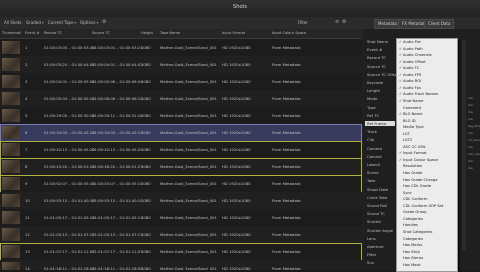 The height and width of the screenshot is (272, 480). What do you see at coordinates (373, 115) in the screenshot?
I see `property-item: Ref TC` at bounding box center [373, 115].